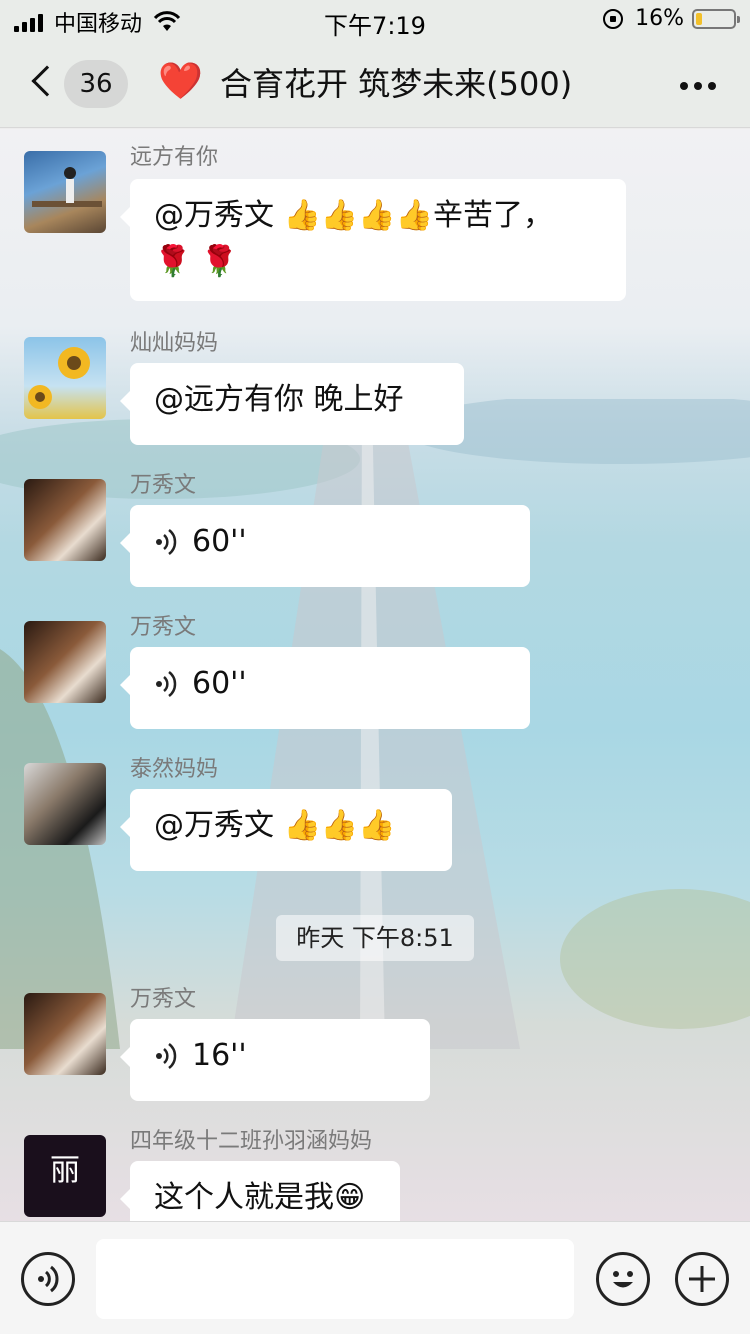 The width and height of the screenshot is (750, 1334). I want to click on voice-duration: 16'', so click(219, 1055).